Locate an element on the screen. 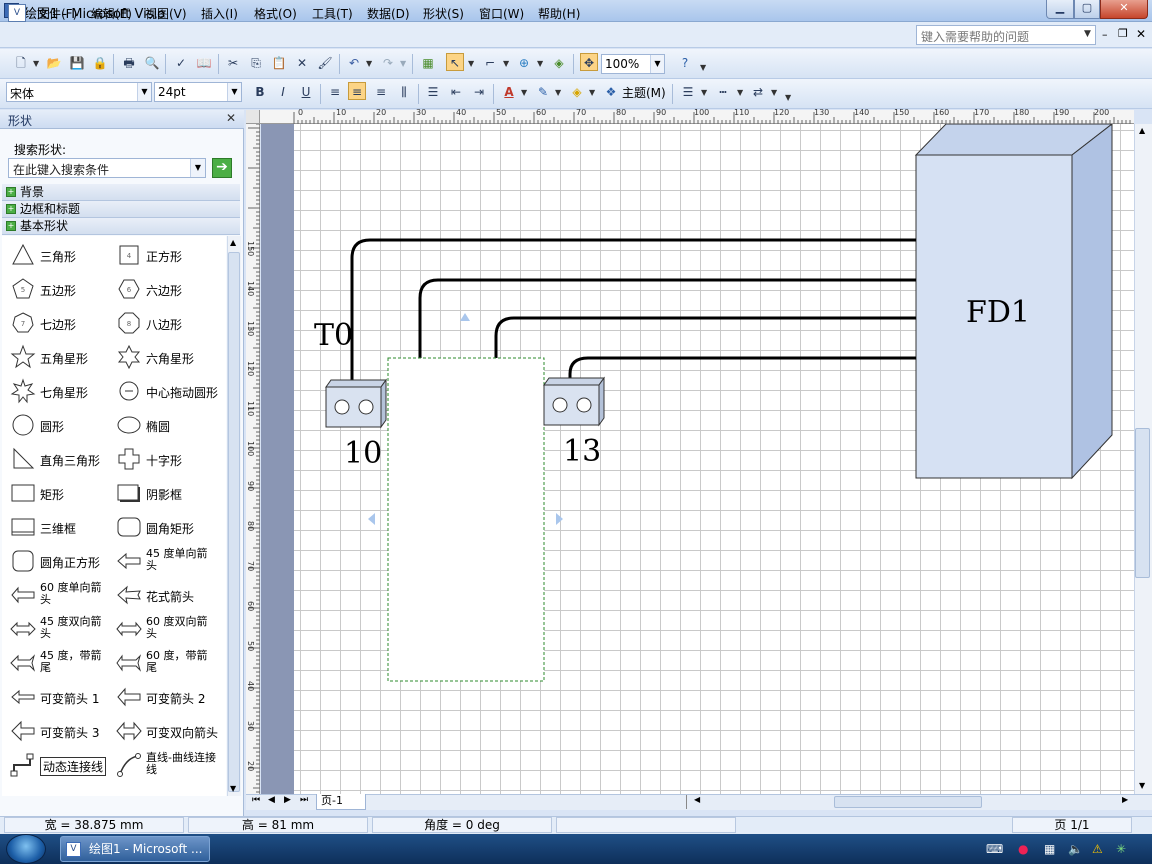  copy-icon: ⎘ is located at coordinates (256, 63).